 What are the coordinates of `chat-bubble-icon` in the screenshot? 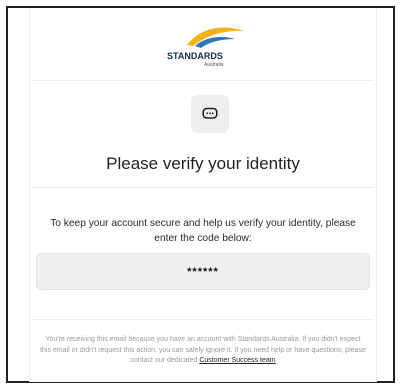 It's located at (210, 114).